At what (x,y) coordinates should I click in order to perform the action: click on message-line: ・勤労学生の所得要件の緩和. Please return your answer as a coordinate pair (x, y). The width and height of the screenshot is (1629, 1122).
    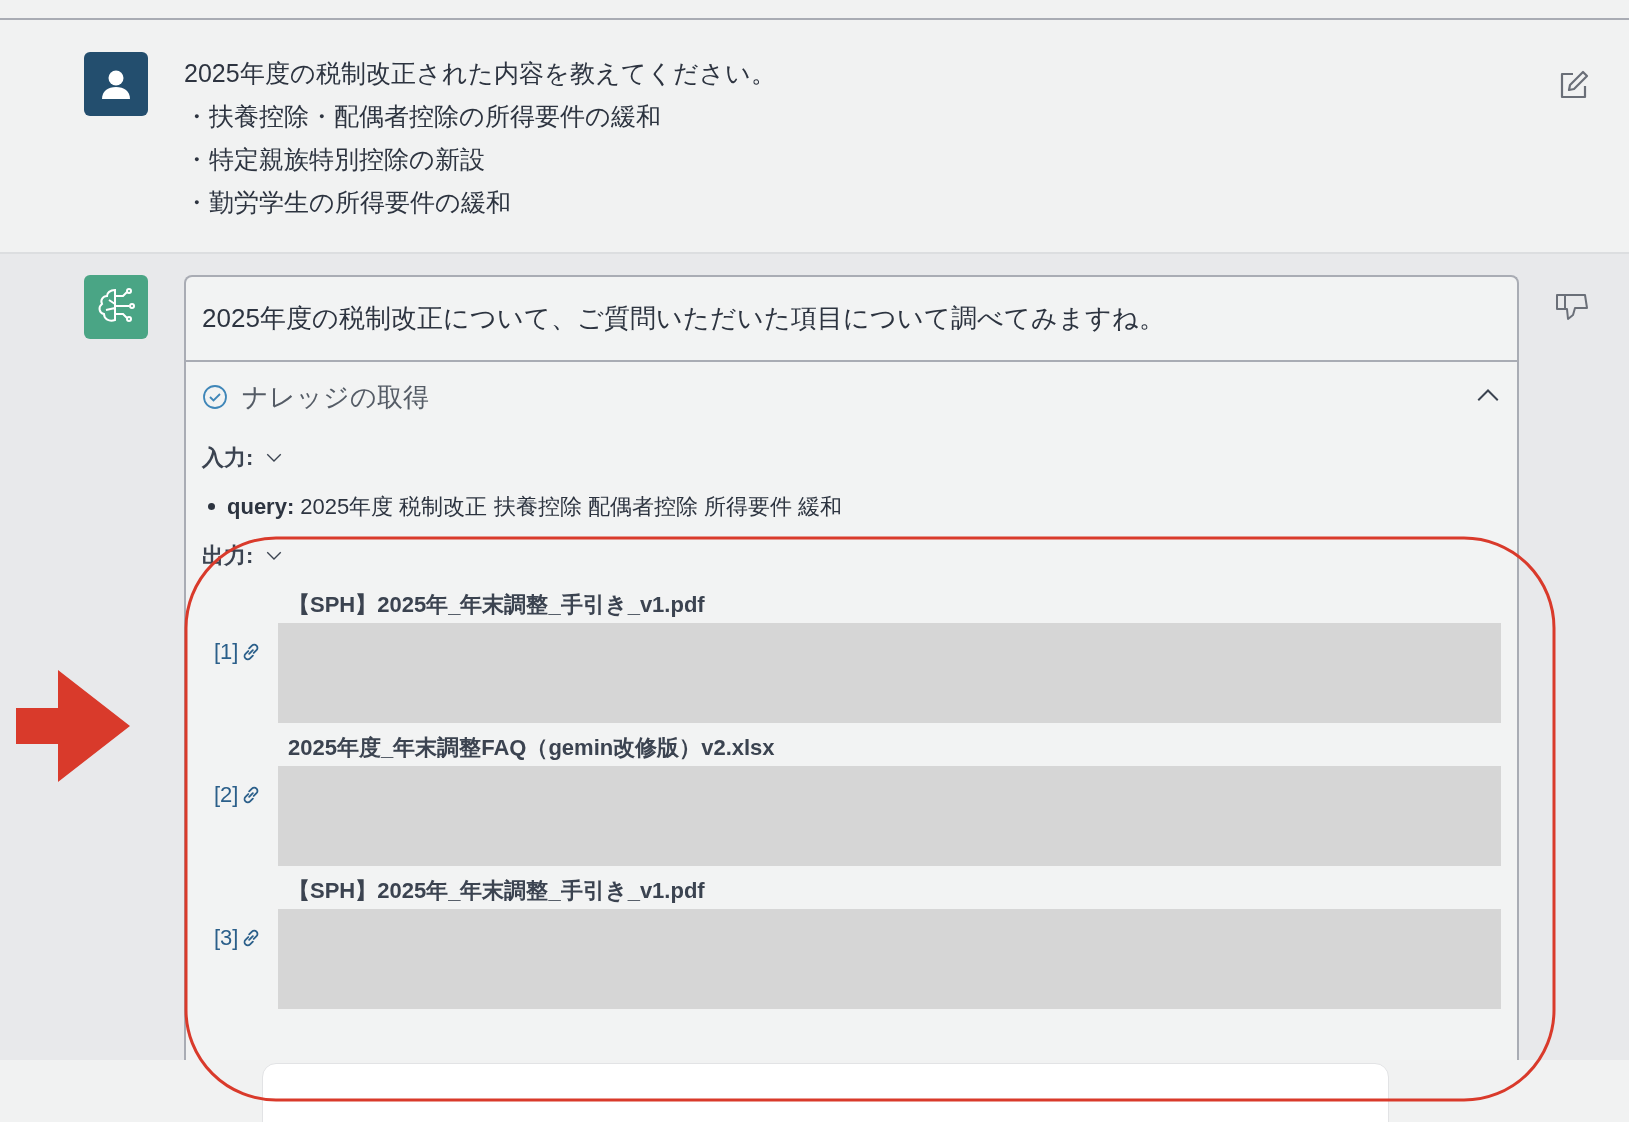
    Looking at the image, I should click on (348, 202).